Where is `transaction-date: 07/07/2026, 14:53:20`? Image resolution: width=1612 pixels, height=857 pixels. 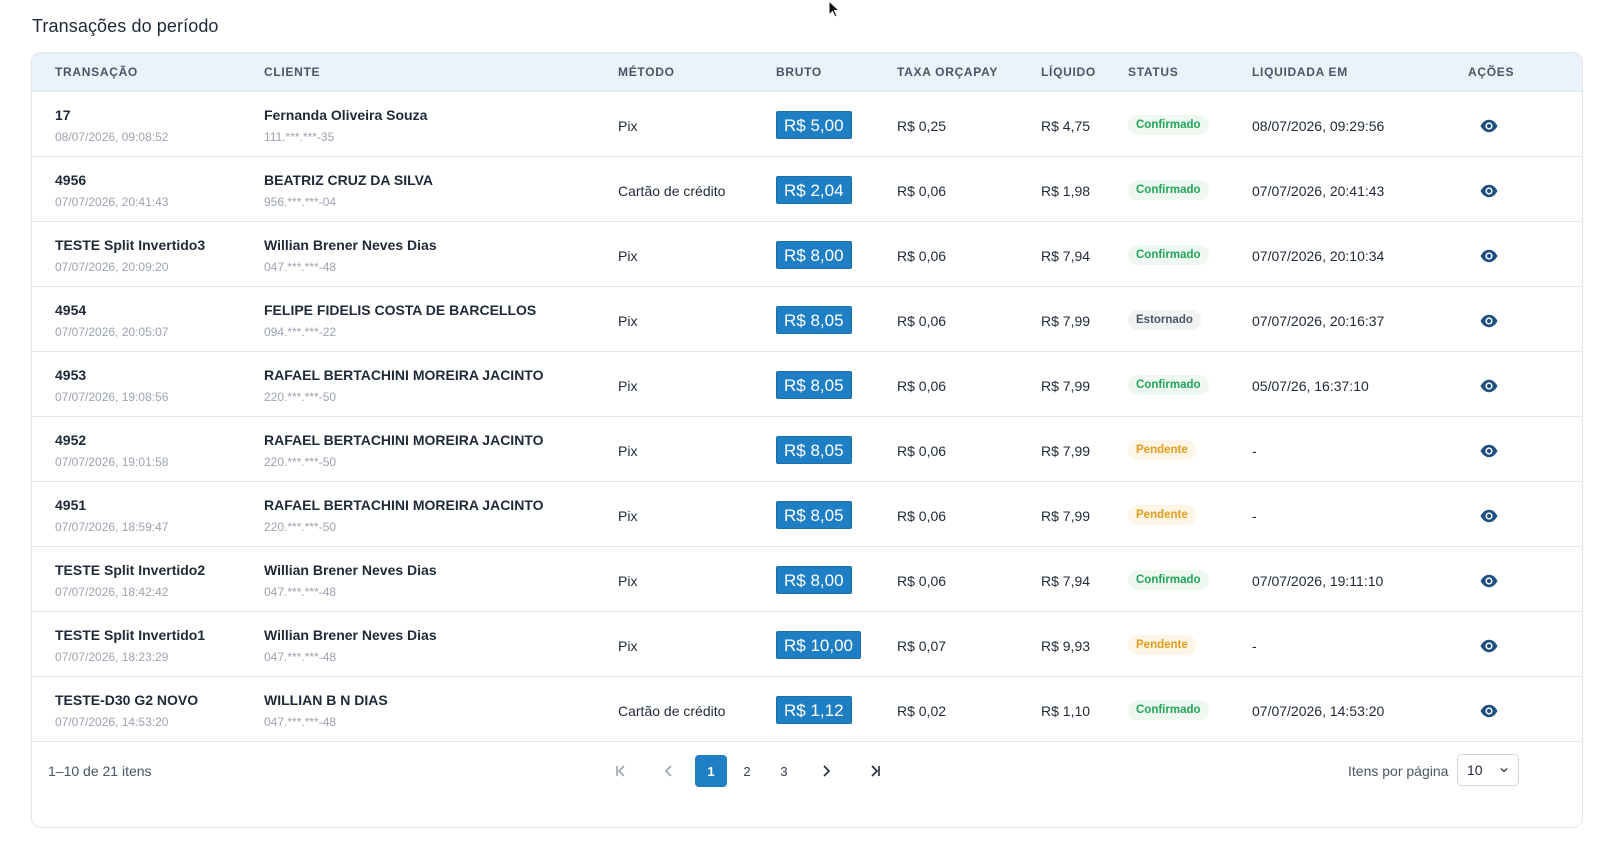
transaction-date: 07/07/2026, 14:53:20 is located at coordinates (112, 722).